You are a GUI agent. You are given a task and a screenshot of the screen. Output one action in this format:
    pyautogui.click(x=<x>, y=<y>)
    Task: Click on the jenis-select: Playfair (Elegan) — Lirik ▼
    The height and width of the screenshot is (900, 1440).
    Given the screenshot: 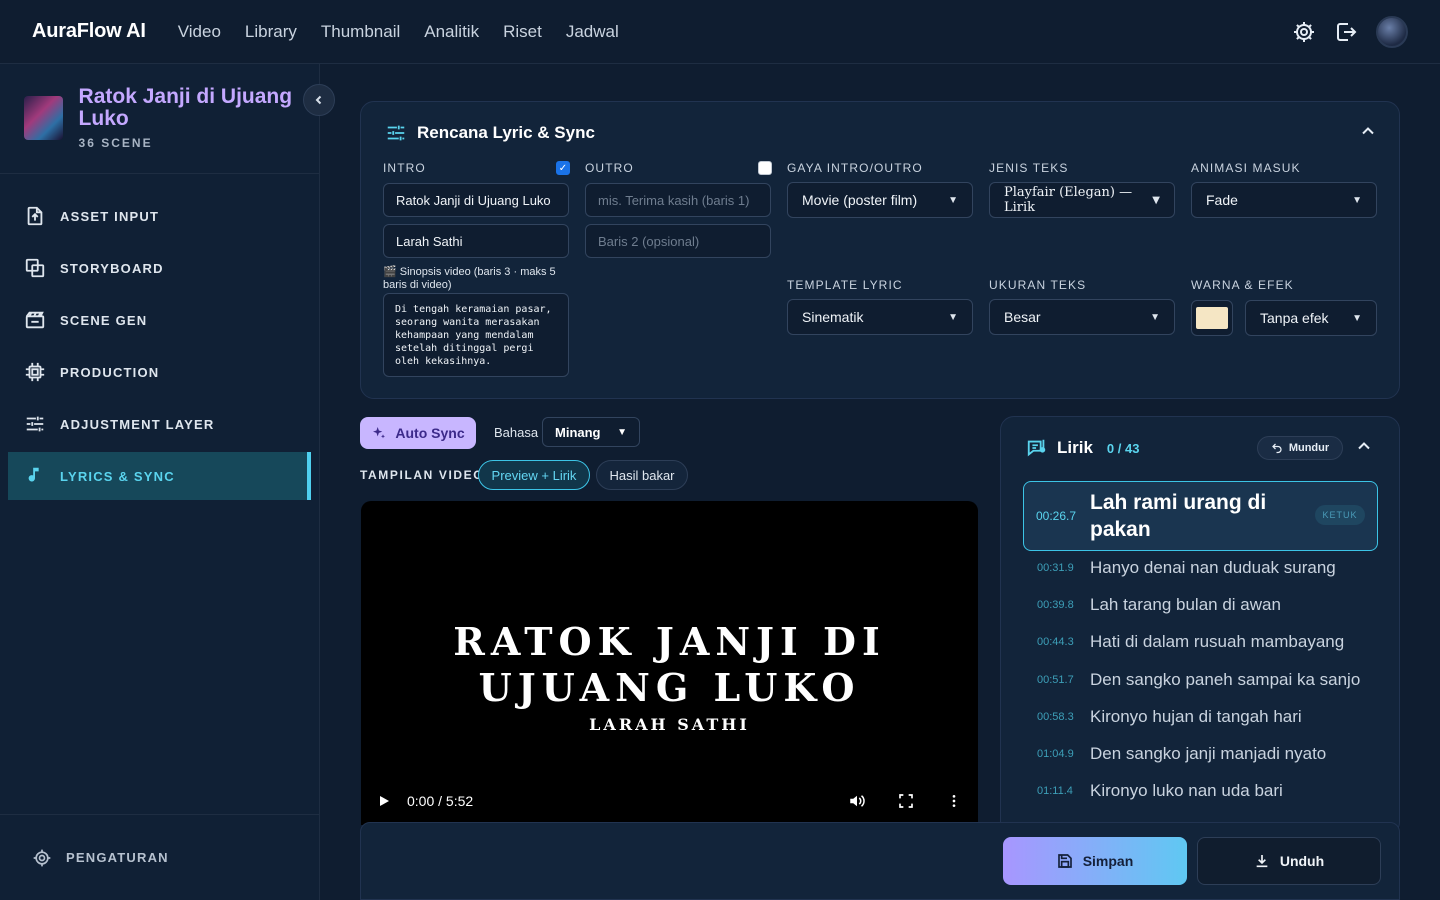 What is the action you would take?
    pyautogui.click(x=1082, y=200)
    